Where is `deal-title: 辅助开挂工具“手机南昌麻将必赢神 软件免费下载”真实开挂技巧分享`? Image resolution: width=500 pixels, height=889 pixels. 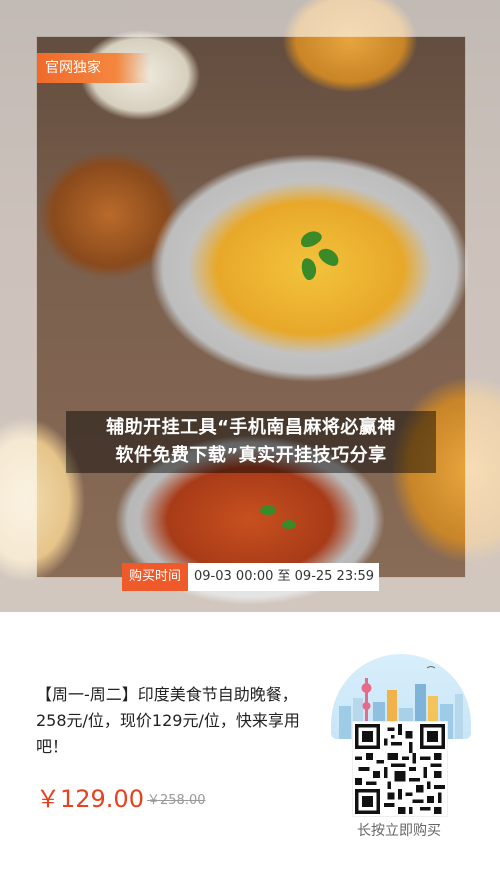
deal-title: 辅助开挂工具“手机南昌麻将必赢神 软件免费下载”真实开挂技巧分享 is located at coordinates (251, 442).